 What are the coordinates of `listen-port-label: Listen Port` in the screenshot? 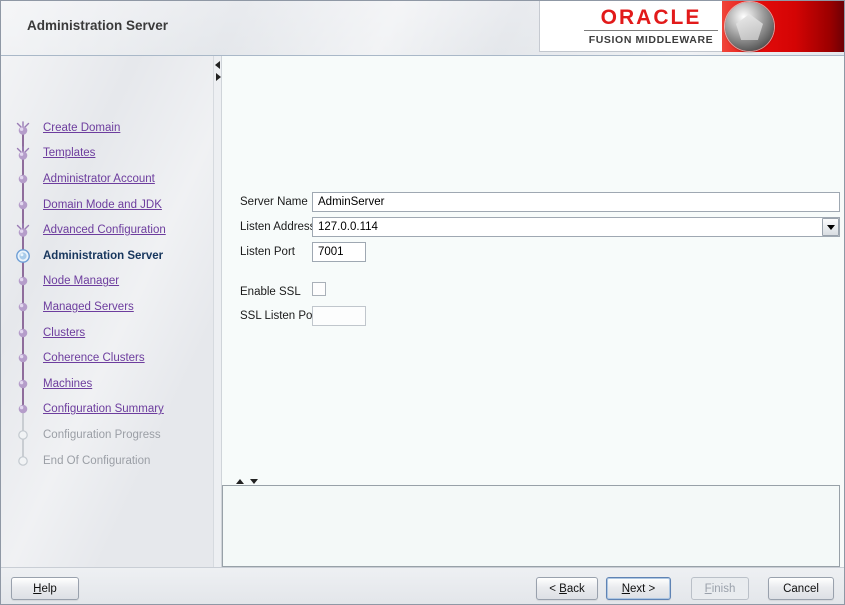 It's located at (267, 252).